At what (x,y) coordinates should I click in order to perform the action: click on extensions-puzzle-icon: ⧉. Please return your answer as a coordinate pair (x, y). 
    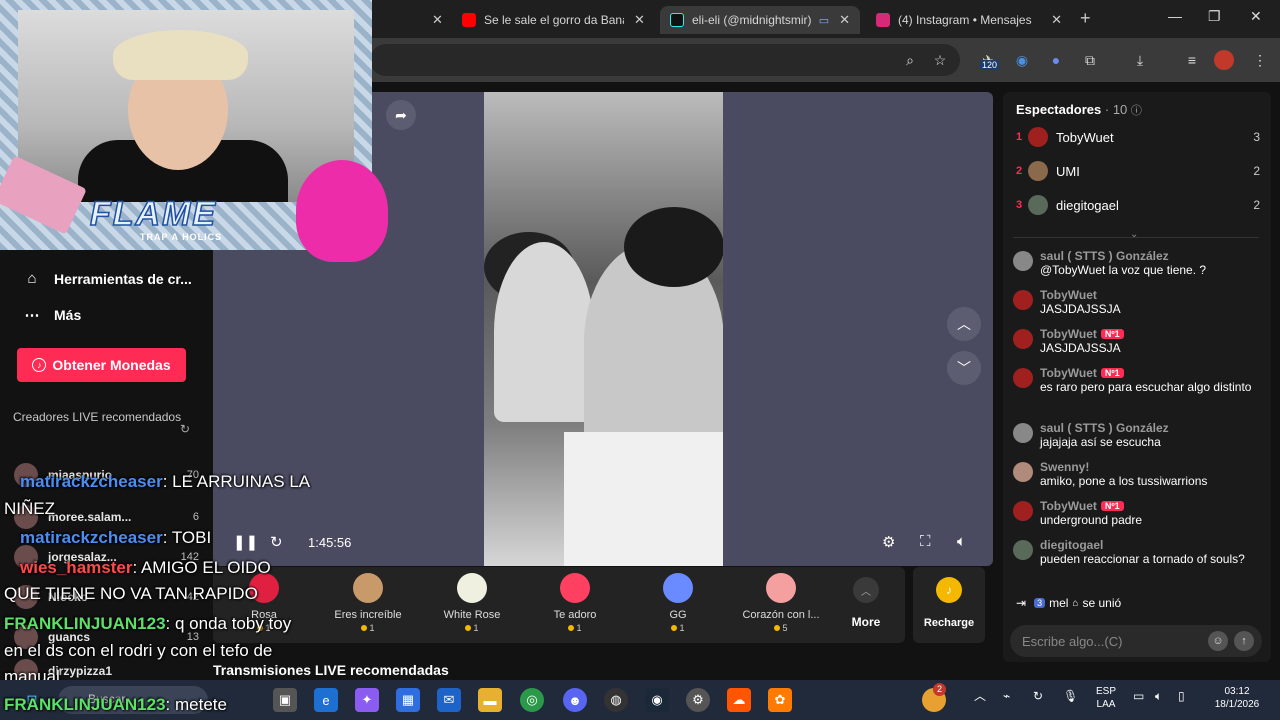
    Looking at the image, I should click on (1090, 60).